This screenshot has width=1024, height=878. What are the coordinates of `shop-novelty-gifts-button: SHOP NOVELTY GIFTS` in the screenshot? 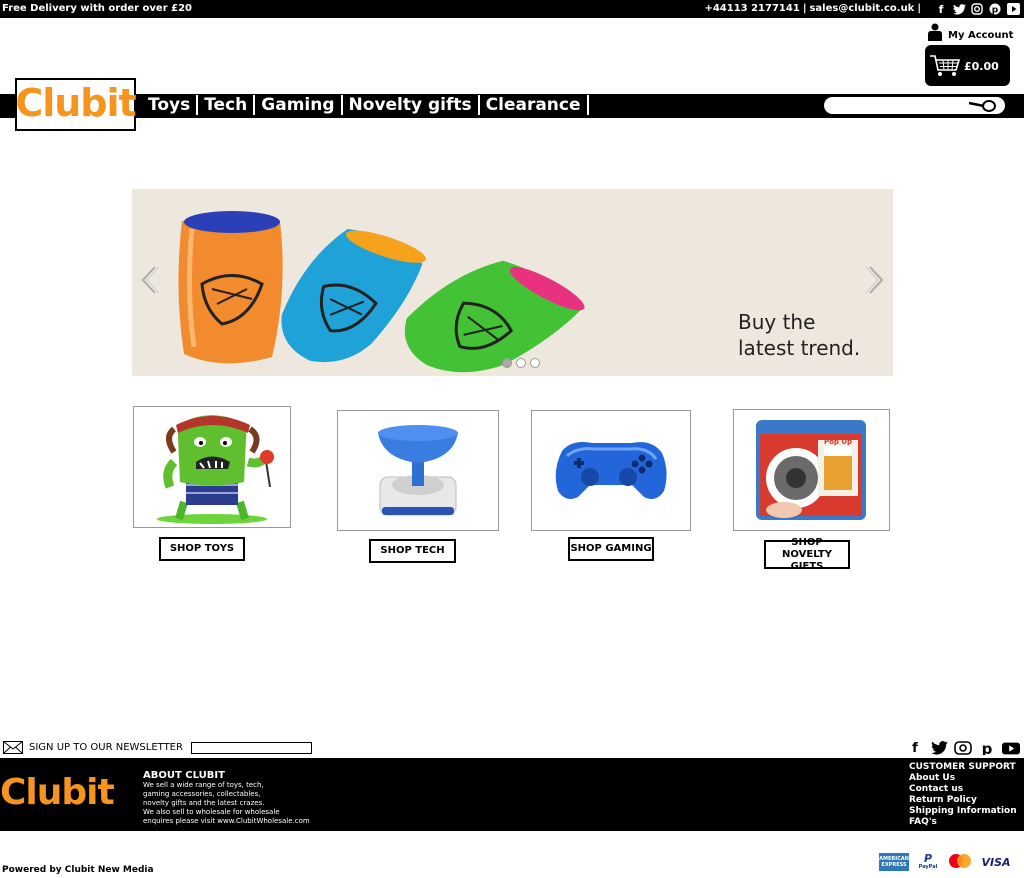 It's located at (807, 554).